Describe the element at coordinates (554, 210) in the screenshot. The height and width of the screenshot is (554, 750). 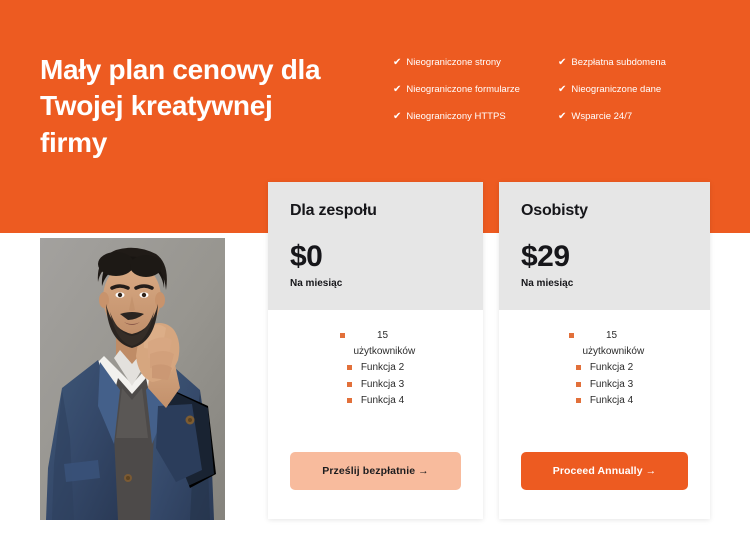
I see `pricing-card-title: Osobisty` at that location.